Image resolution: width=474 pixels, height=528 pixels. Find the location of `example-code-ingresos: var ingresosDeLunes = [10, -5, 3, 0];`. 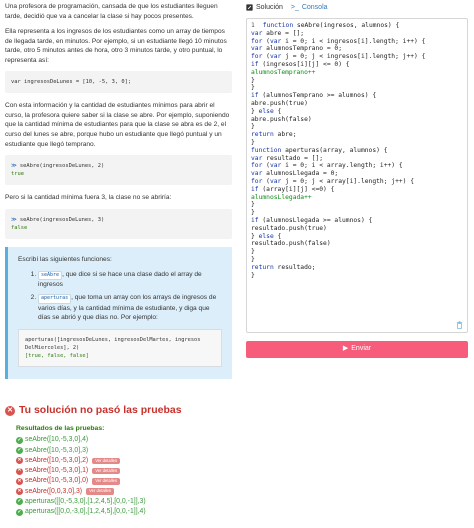

example-code-ingresos: var ingresosDeLunes = [10, -5, 3, 0]; is located at coordinates (118, 82).